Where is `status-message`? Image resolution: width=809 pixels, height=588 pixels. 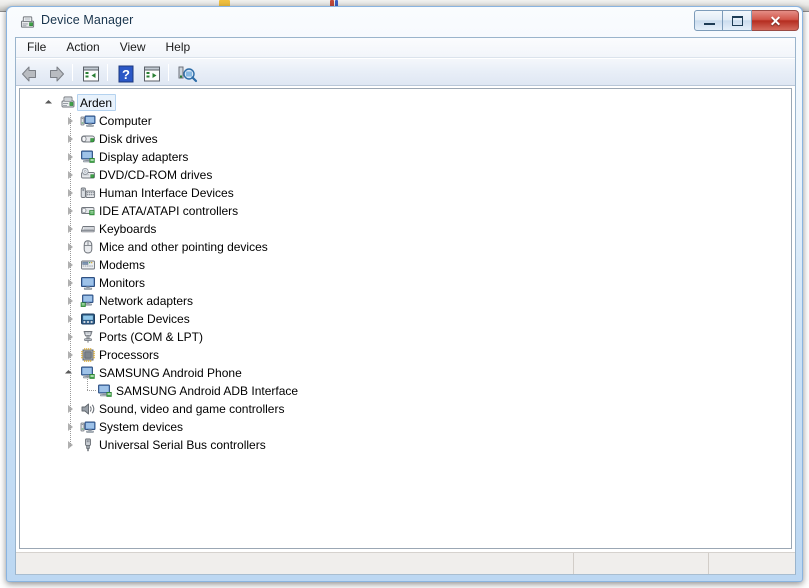
status-message is located at coordinates (294, 563).